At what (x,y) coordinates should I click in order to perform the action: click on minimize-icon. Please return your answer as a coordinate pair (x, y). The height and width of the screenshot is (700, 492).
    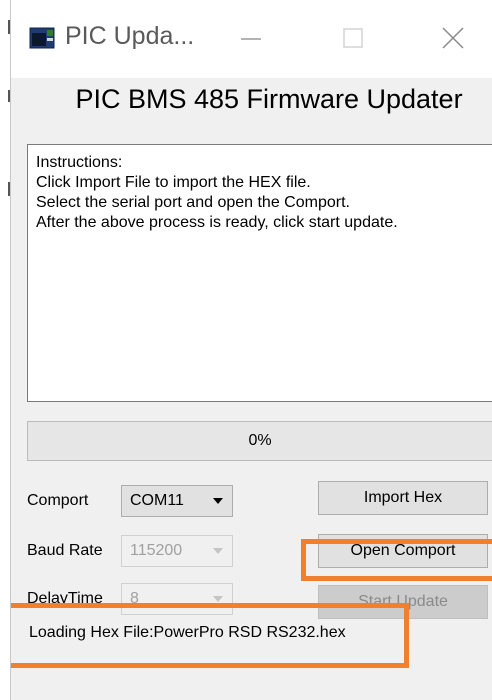
    Looking at the image, I should click on (251, 38).